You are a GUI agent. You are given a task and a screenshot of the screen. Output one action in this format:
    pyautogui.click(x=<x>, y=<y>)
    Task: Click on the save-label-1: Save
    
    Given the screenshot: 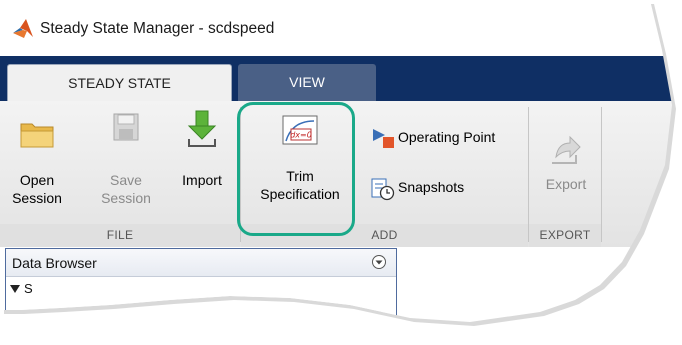 What is the action you would take?
    pyautogui.click(x=126, y=180)
    